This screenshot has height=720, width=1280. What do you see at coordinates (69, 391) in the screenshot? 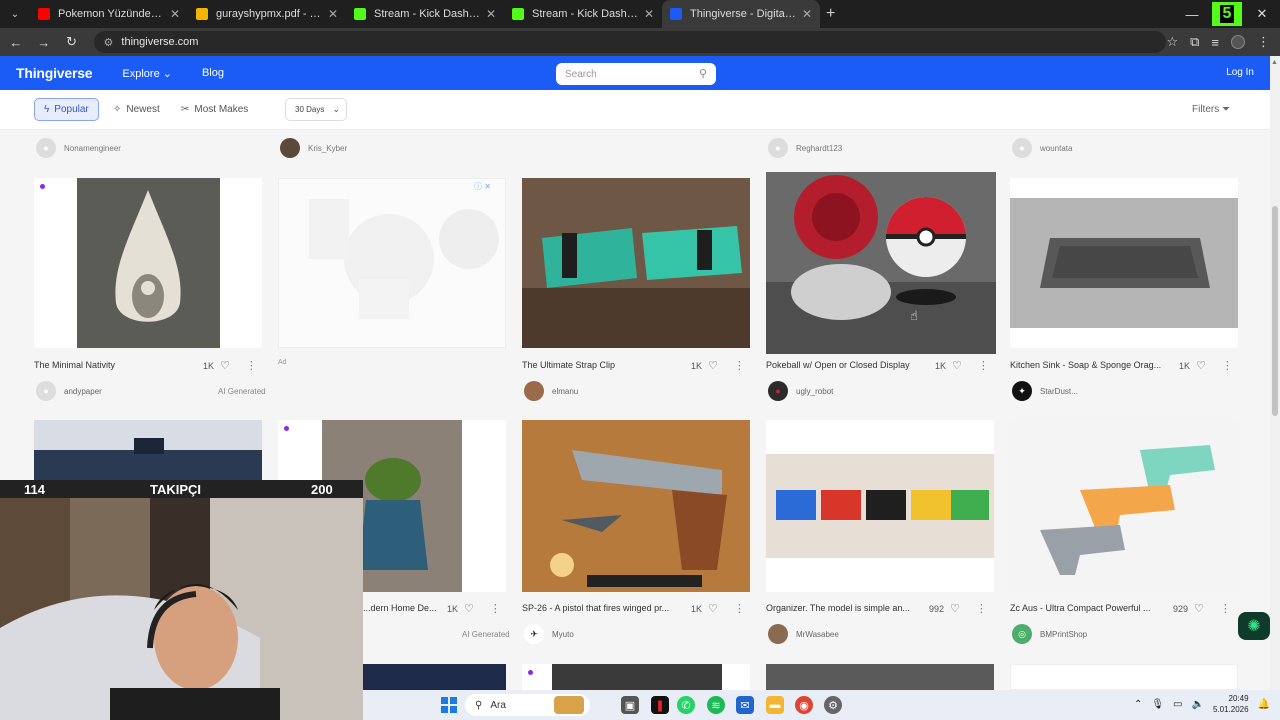
I see `creator-link: ● andypaper` at bounding box center [69, 391].